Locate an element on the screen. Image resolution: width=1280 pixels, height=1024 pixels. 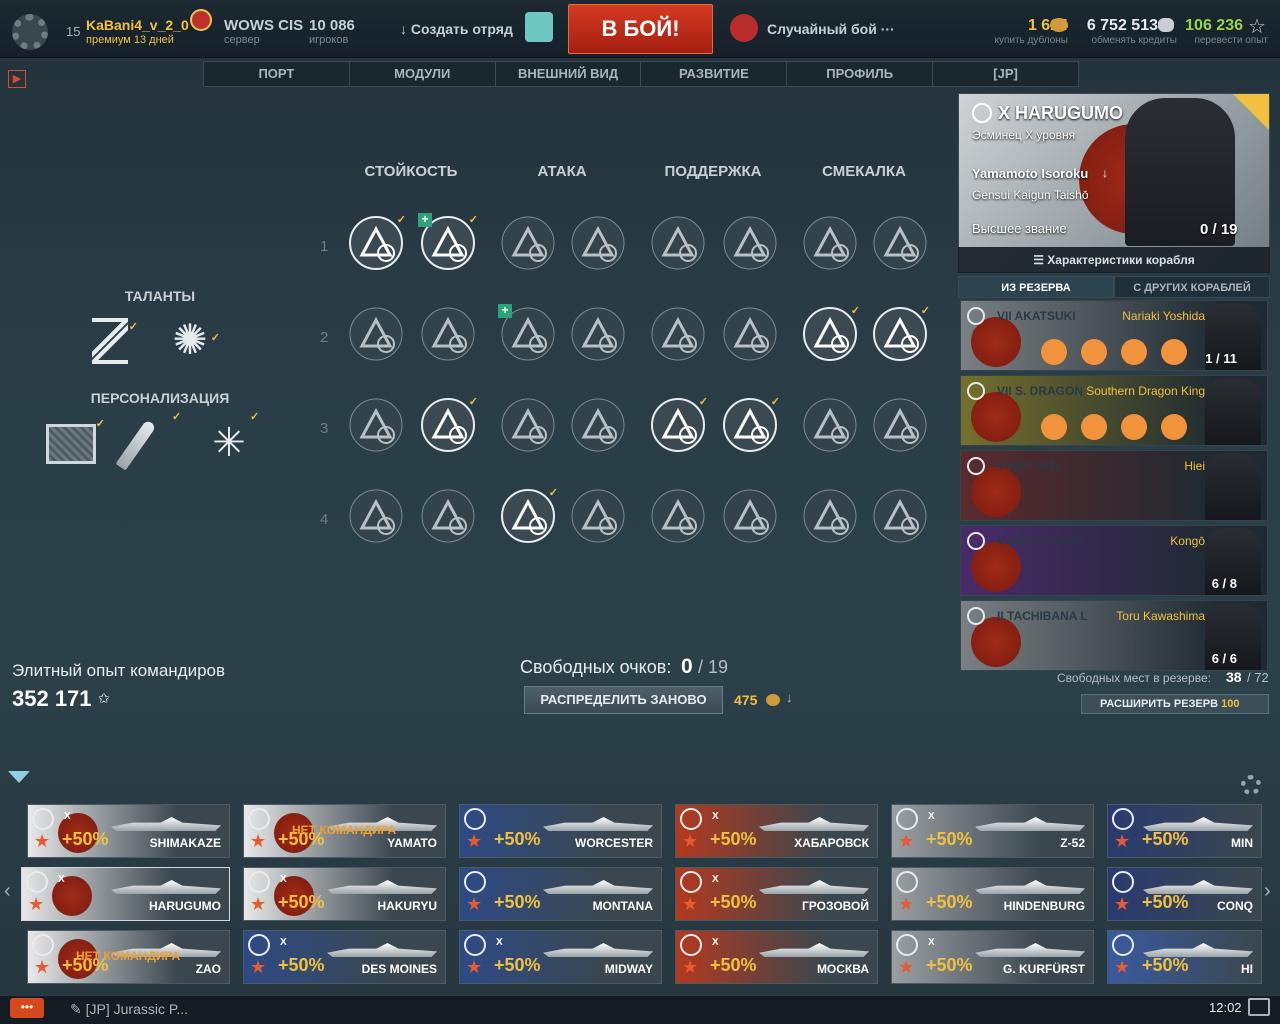
settings-gear-icon is located at coordinates (30, 32).